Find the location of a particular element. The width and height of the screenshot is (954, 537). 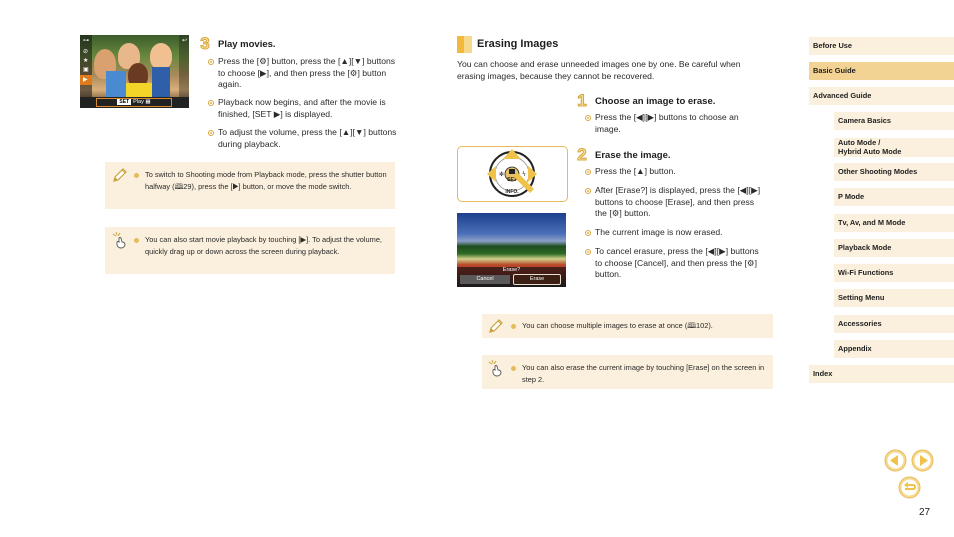

section-icon is located at coordinates (464, 44).